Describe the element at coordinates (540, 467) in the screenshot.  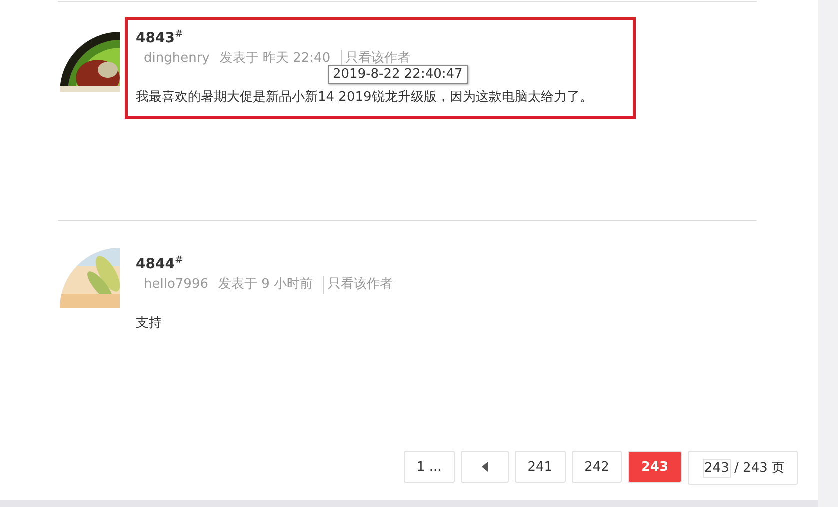
I see `page-button: 241` at that location.